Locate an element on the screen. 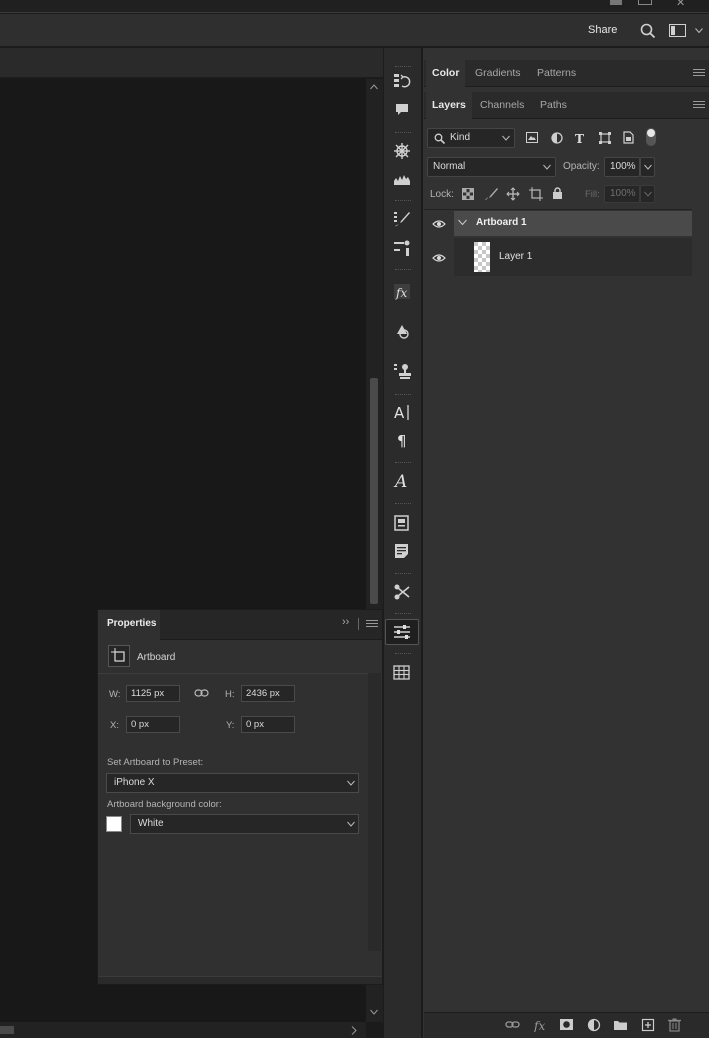  filter-toggle is located at coordinates (651, 137).